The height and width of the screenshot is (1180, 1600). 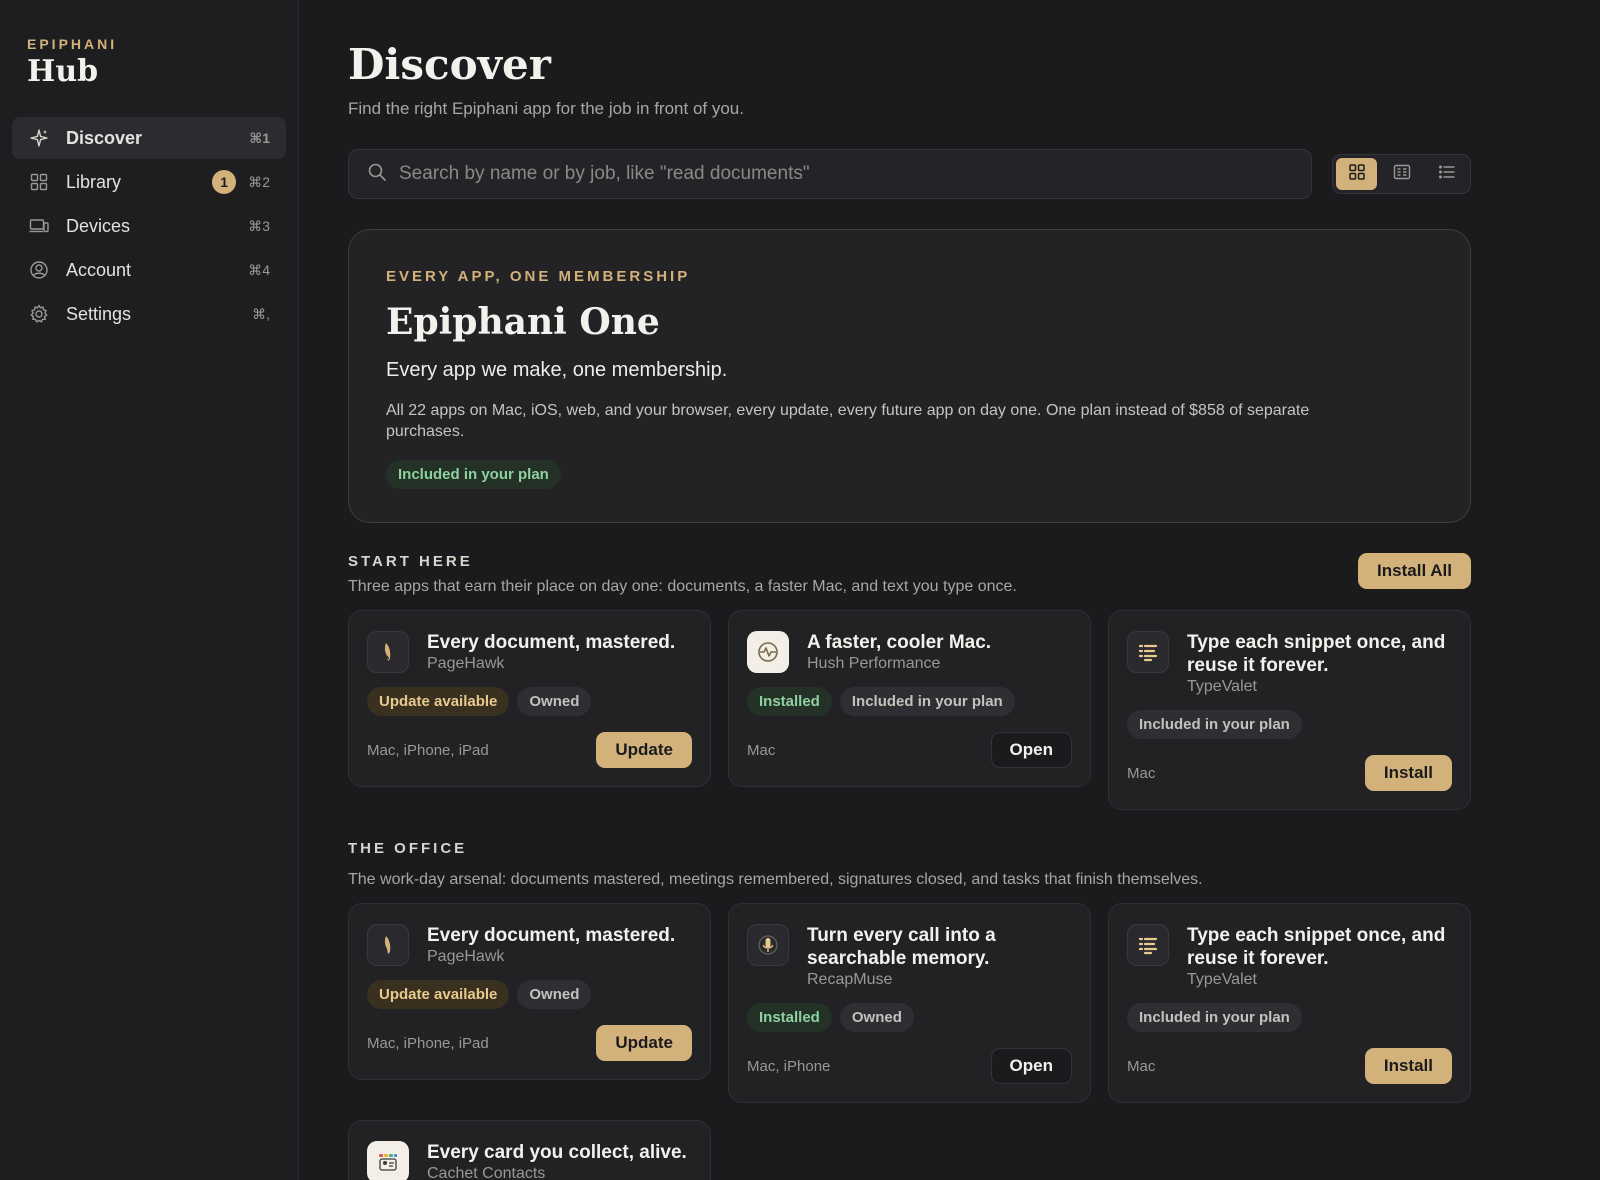 I want to click on shortcut-hint: ⌘4, so click(x=259, y=269).